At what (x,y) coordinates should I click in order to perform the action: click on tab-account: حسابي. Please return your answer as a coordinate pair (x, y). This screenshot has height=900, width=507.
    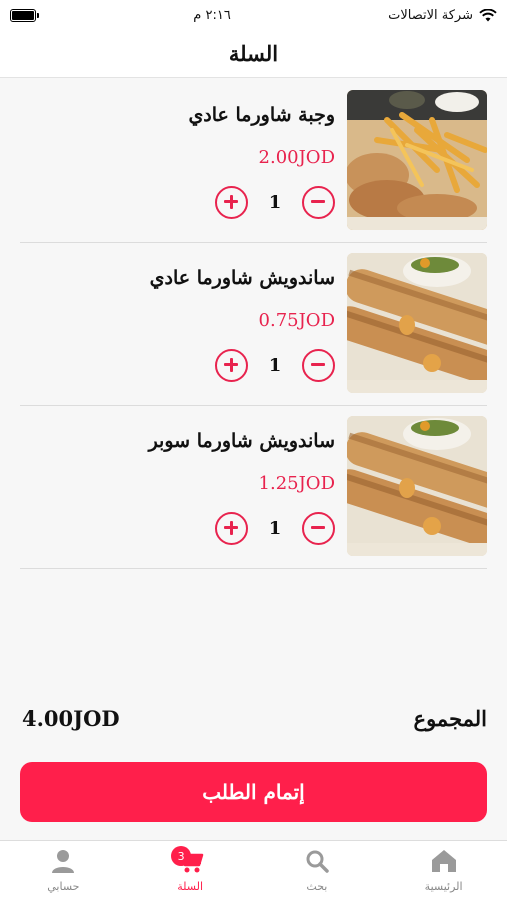
    Looking at the image, I should click on (63, 870).